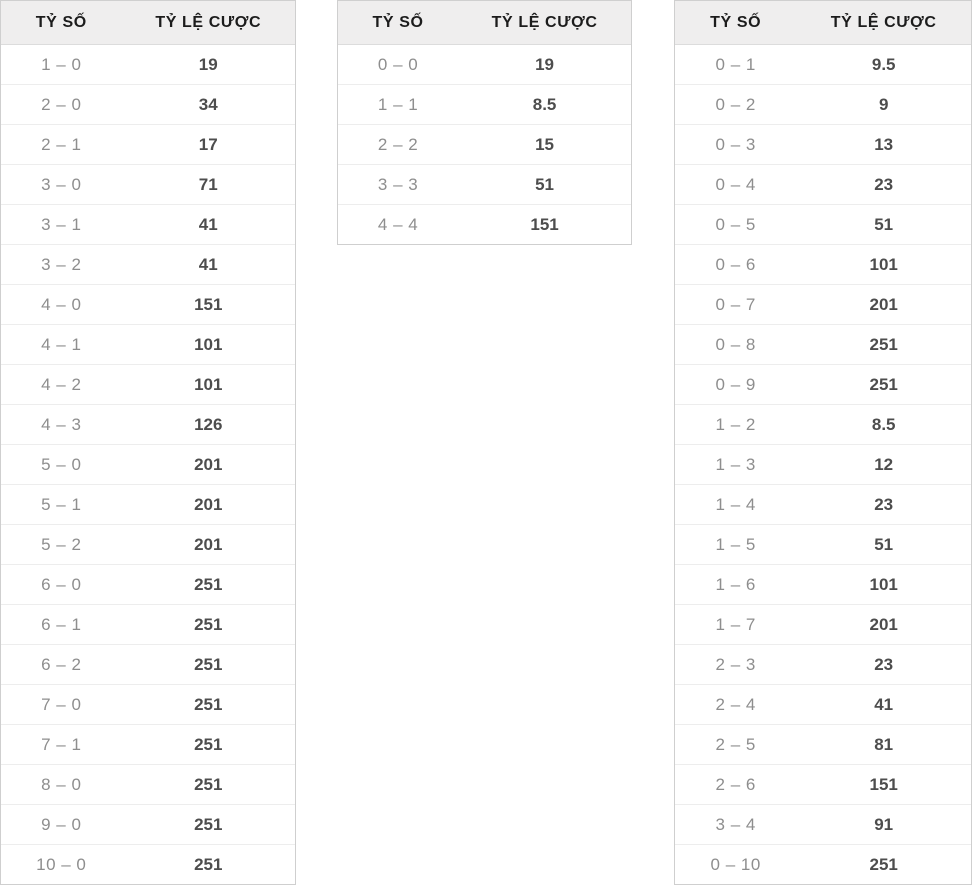 Image resolution: width=972 pixels, height=885 pixels. I want to click on cell-odds: 126, so click(208, 424).